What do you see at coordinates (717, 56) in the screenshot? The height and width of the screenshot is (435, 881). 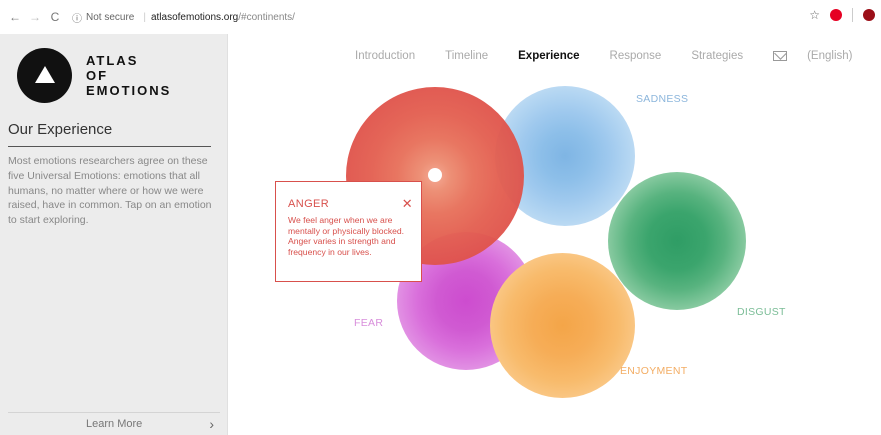 I see `nav-strategies: Strategies` at bounding box center [717, 56].